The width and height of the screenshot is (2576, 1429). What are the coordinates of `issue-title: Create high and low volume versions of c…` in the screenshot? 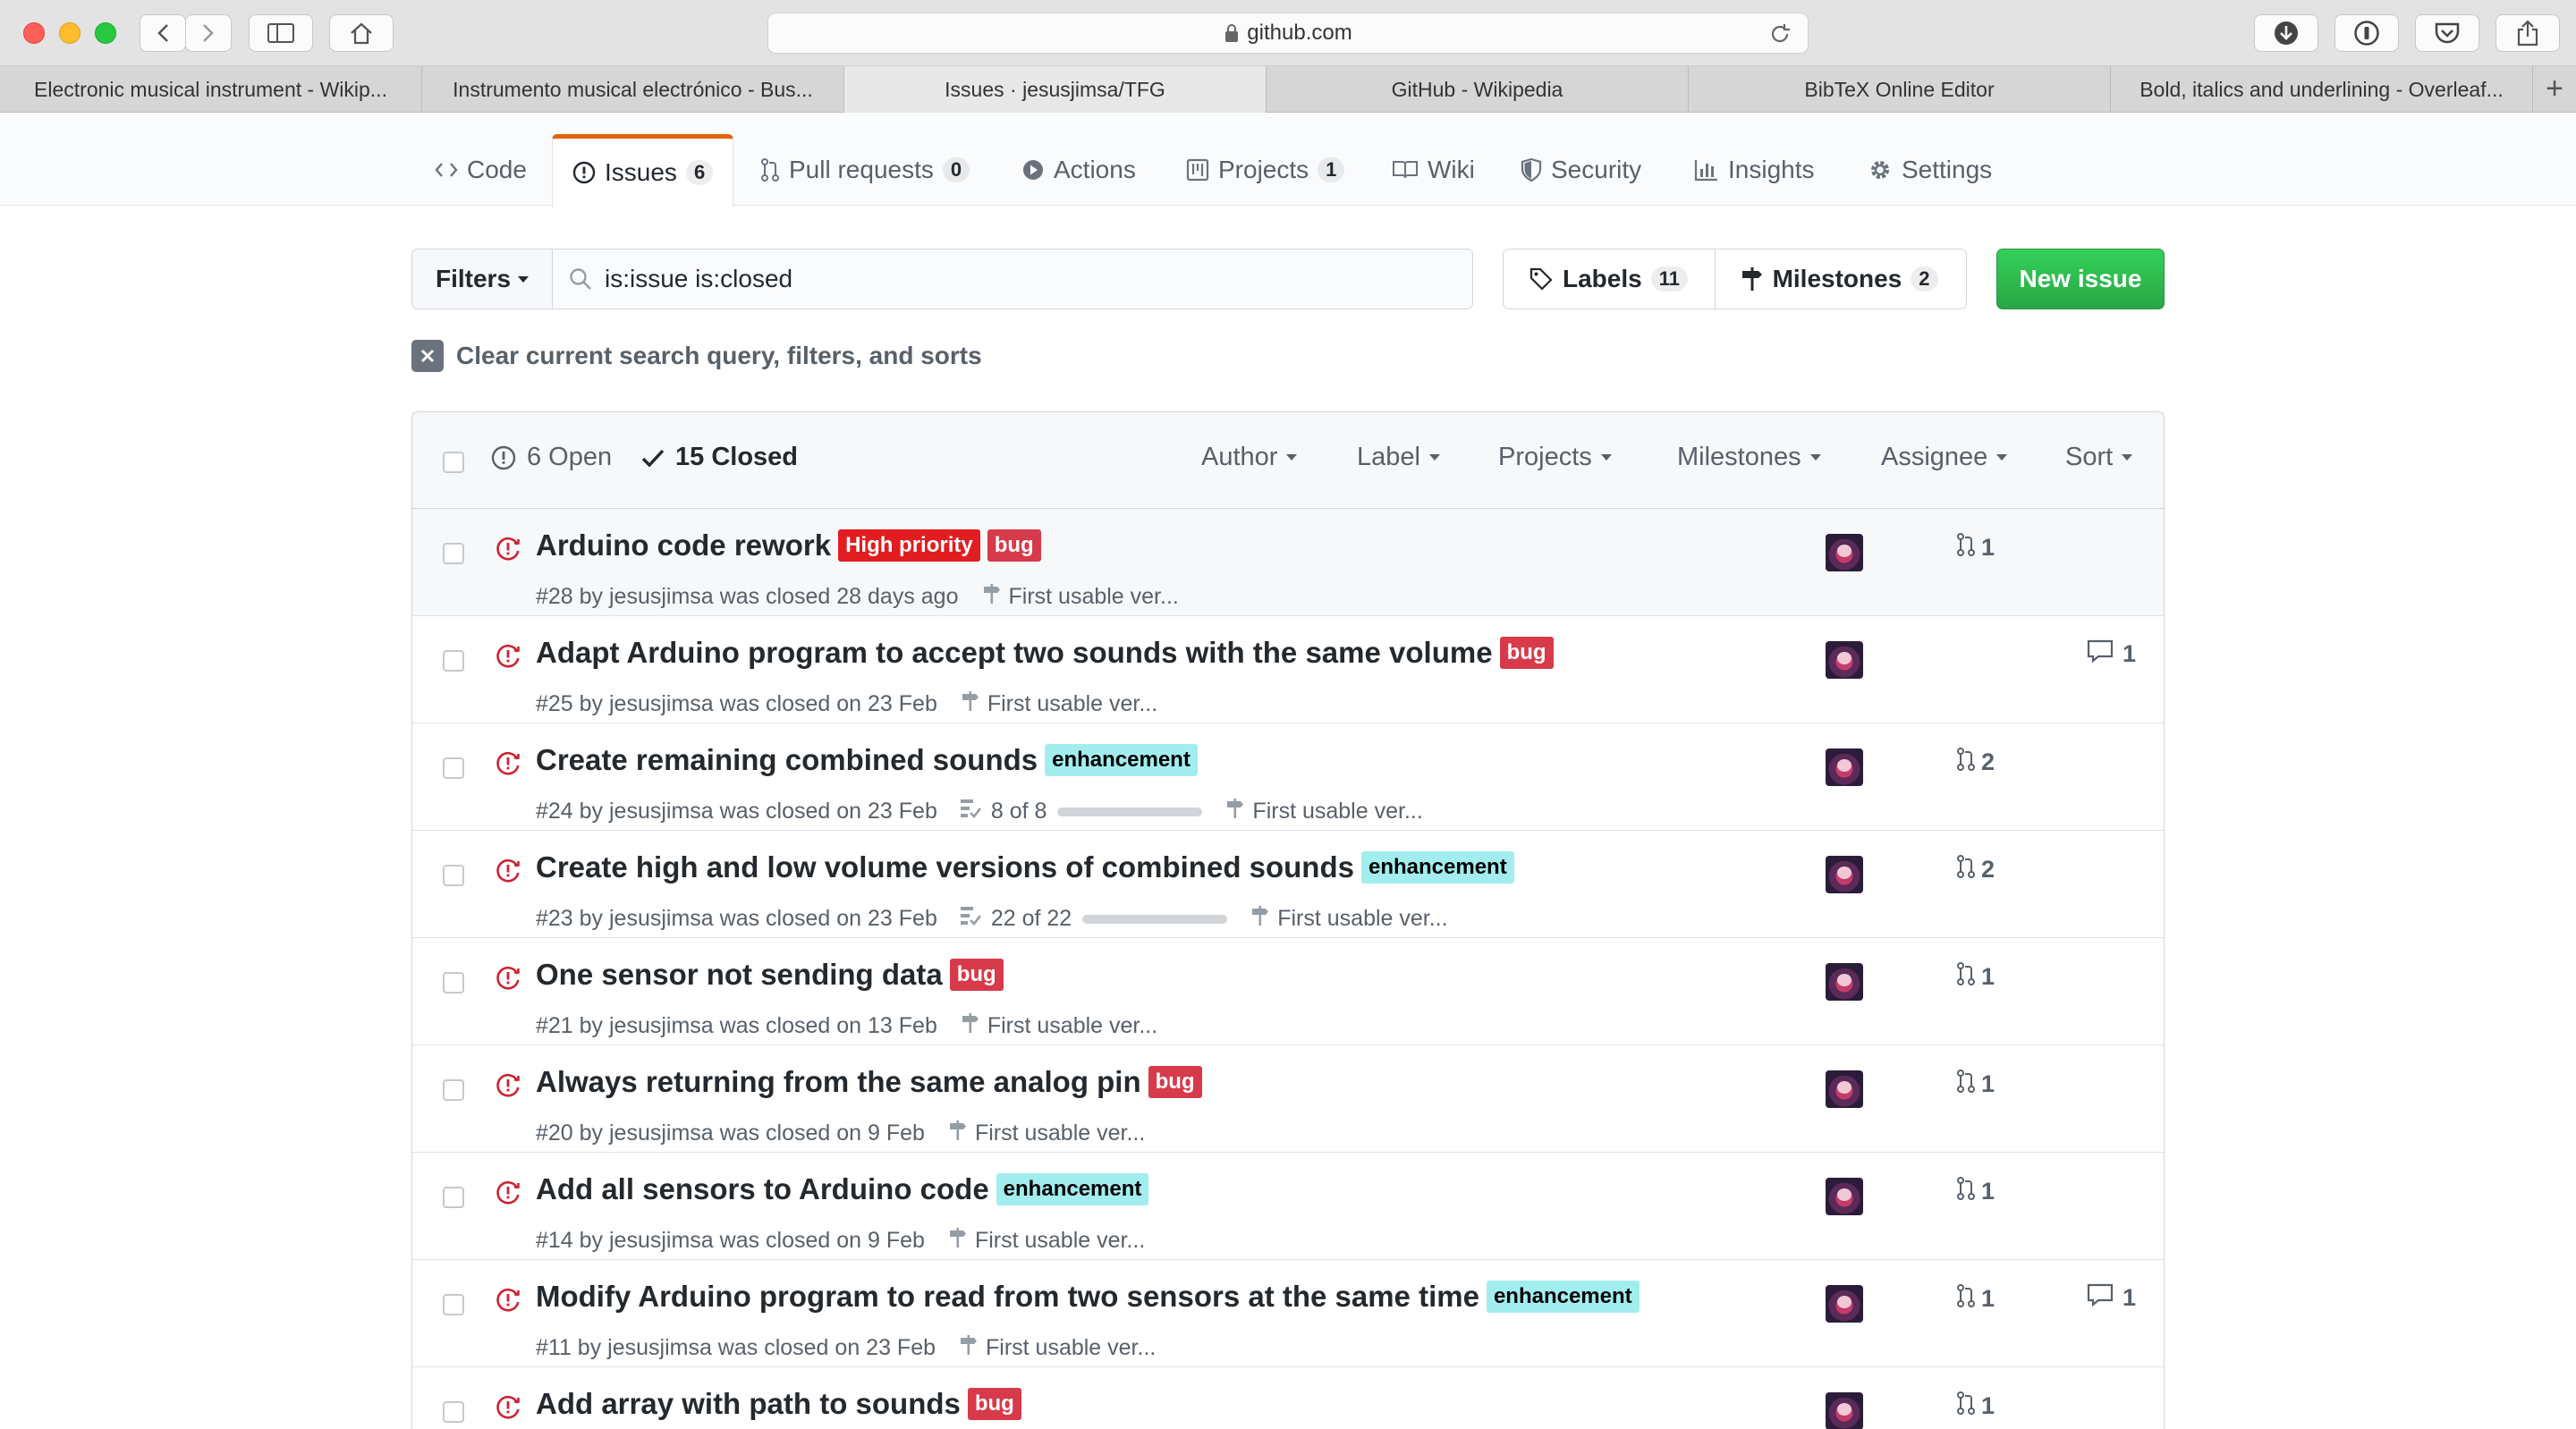 It's located at (945, 867).